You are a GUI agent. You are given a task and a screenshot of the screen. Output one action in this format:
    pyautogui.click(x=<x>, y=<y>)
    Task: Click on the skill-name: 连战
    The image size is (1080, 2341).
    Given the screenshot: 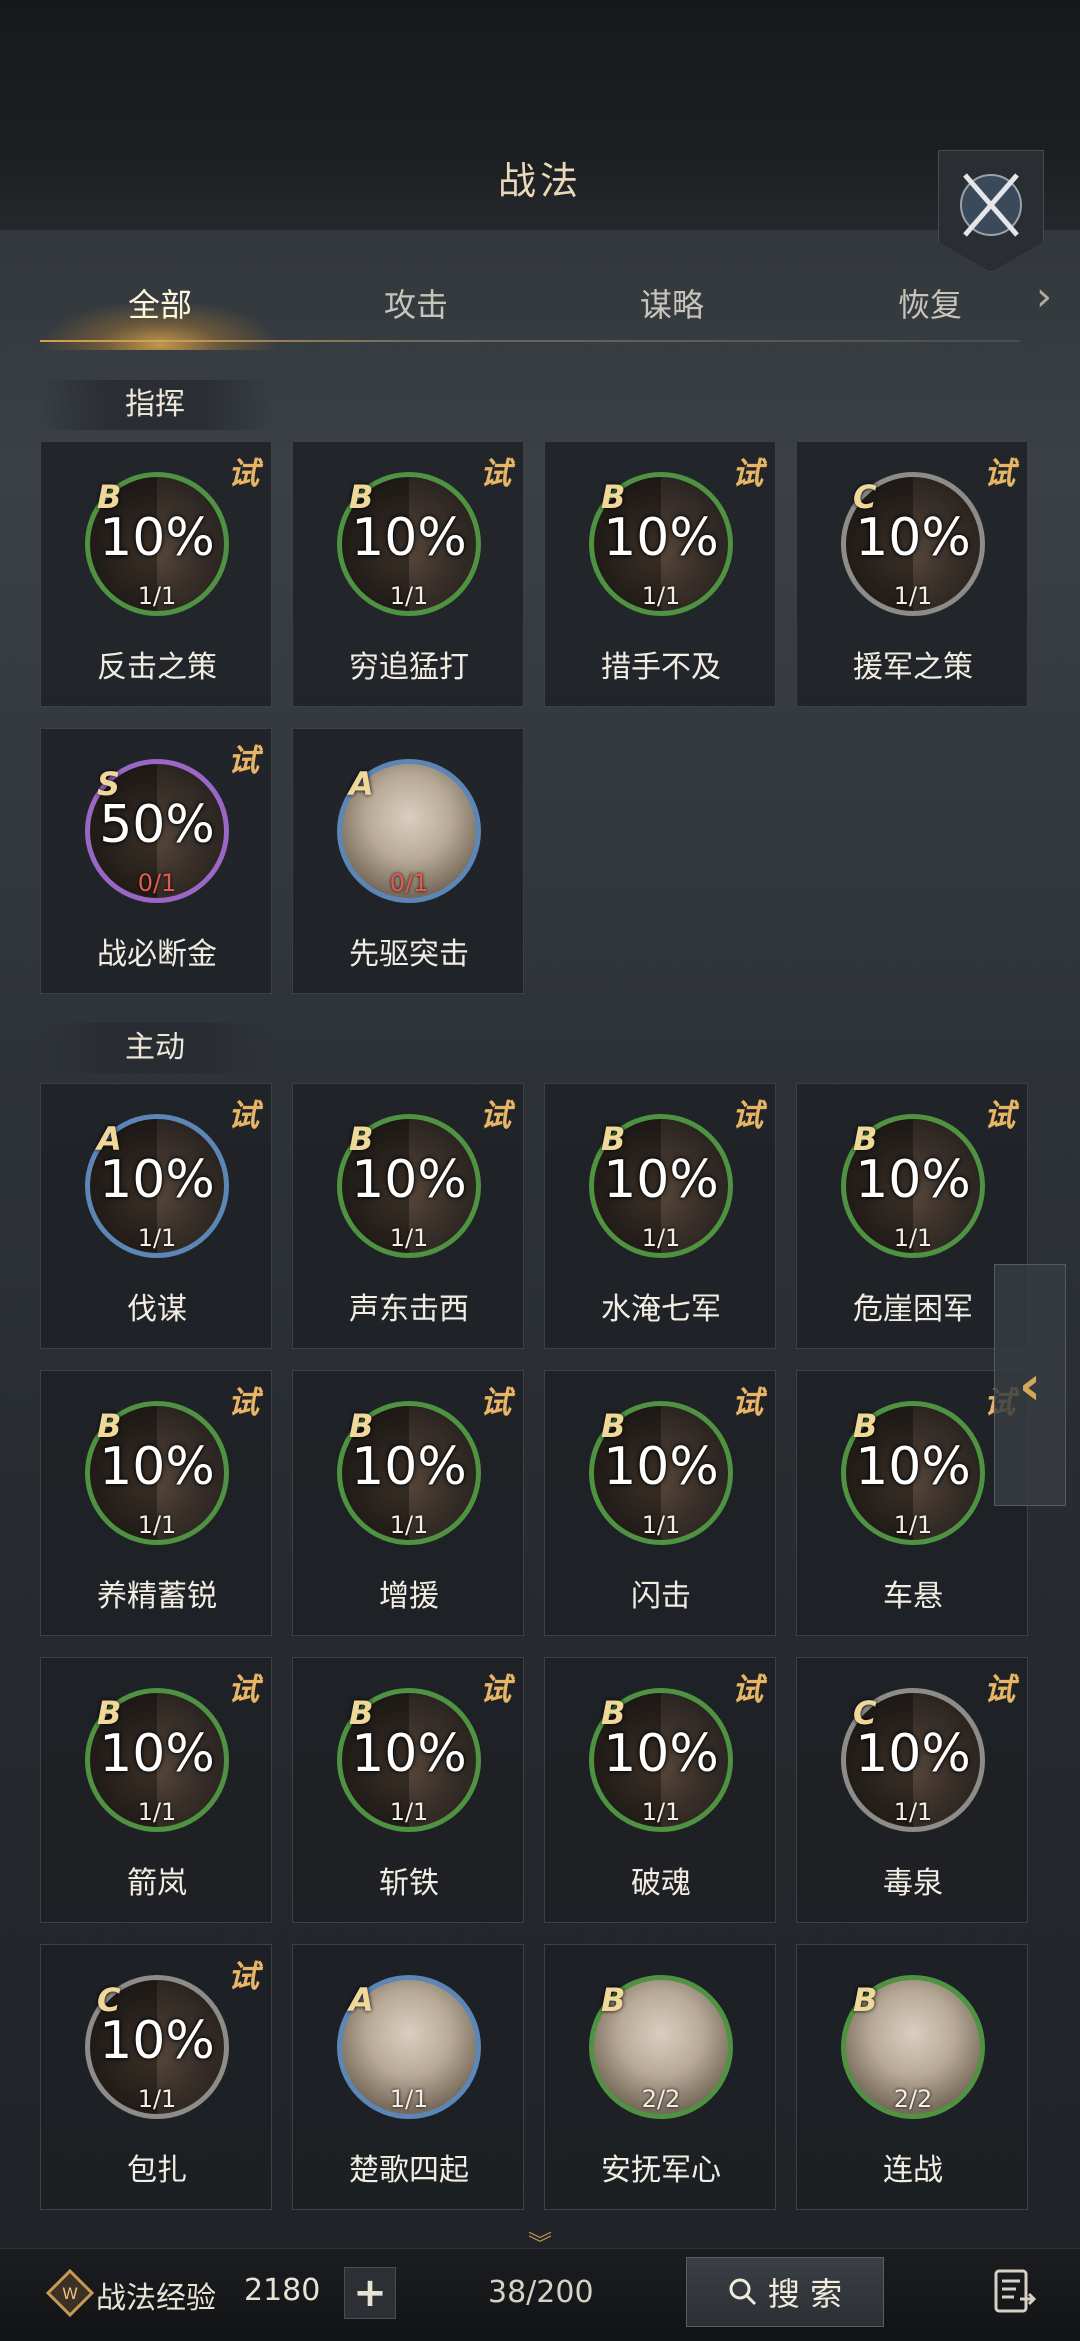 What is the action you would take?
    pyautogui.click(x=913, y=2170)
    